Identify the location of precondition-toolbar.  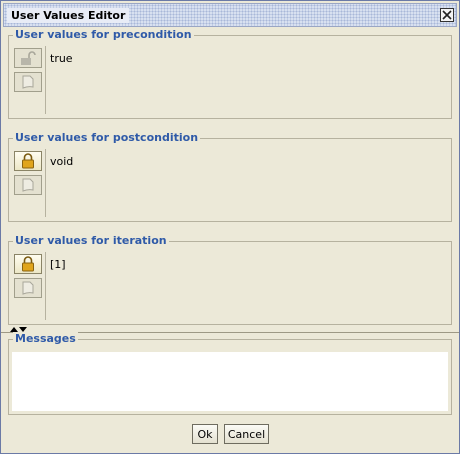
(30, 80).